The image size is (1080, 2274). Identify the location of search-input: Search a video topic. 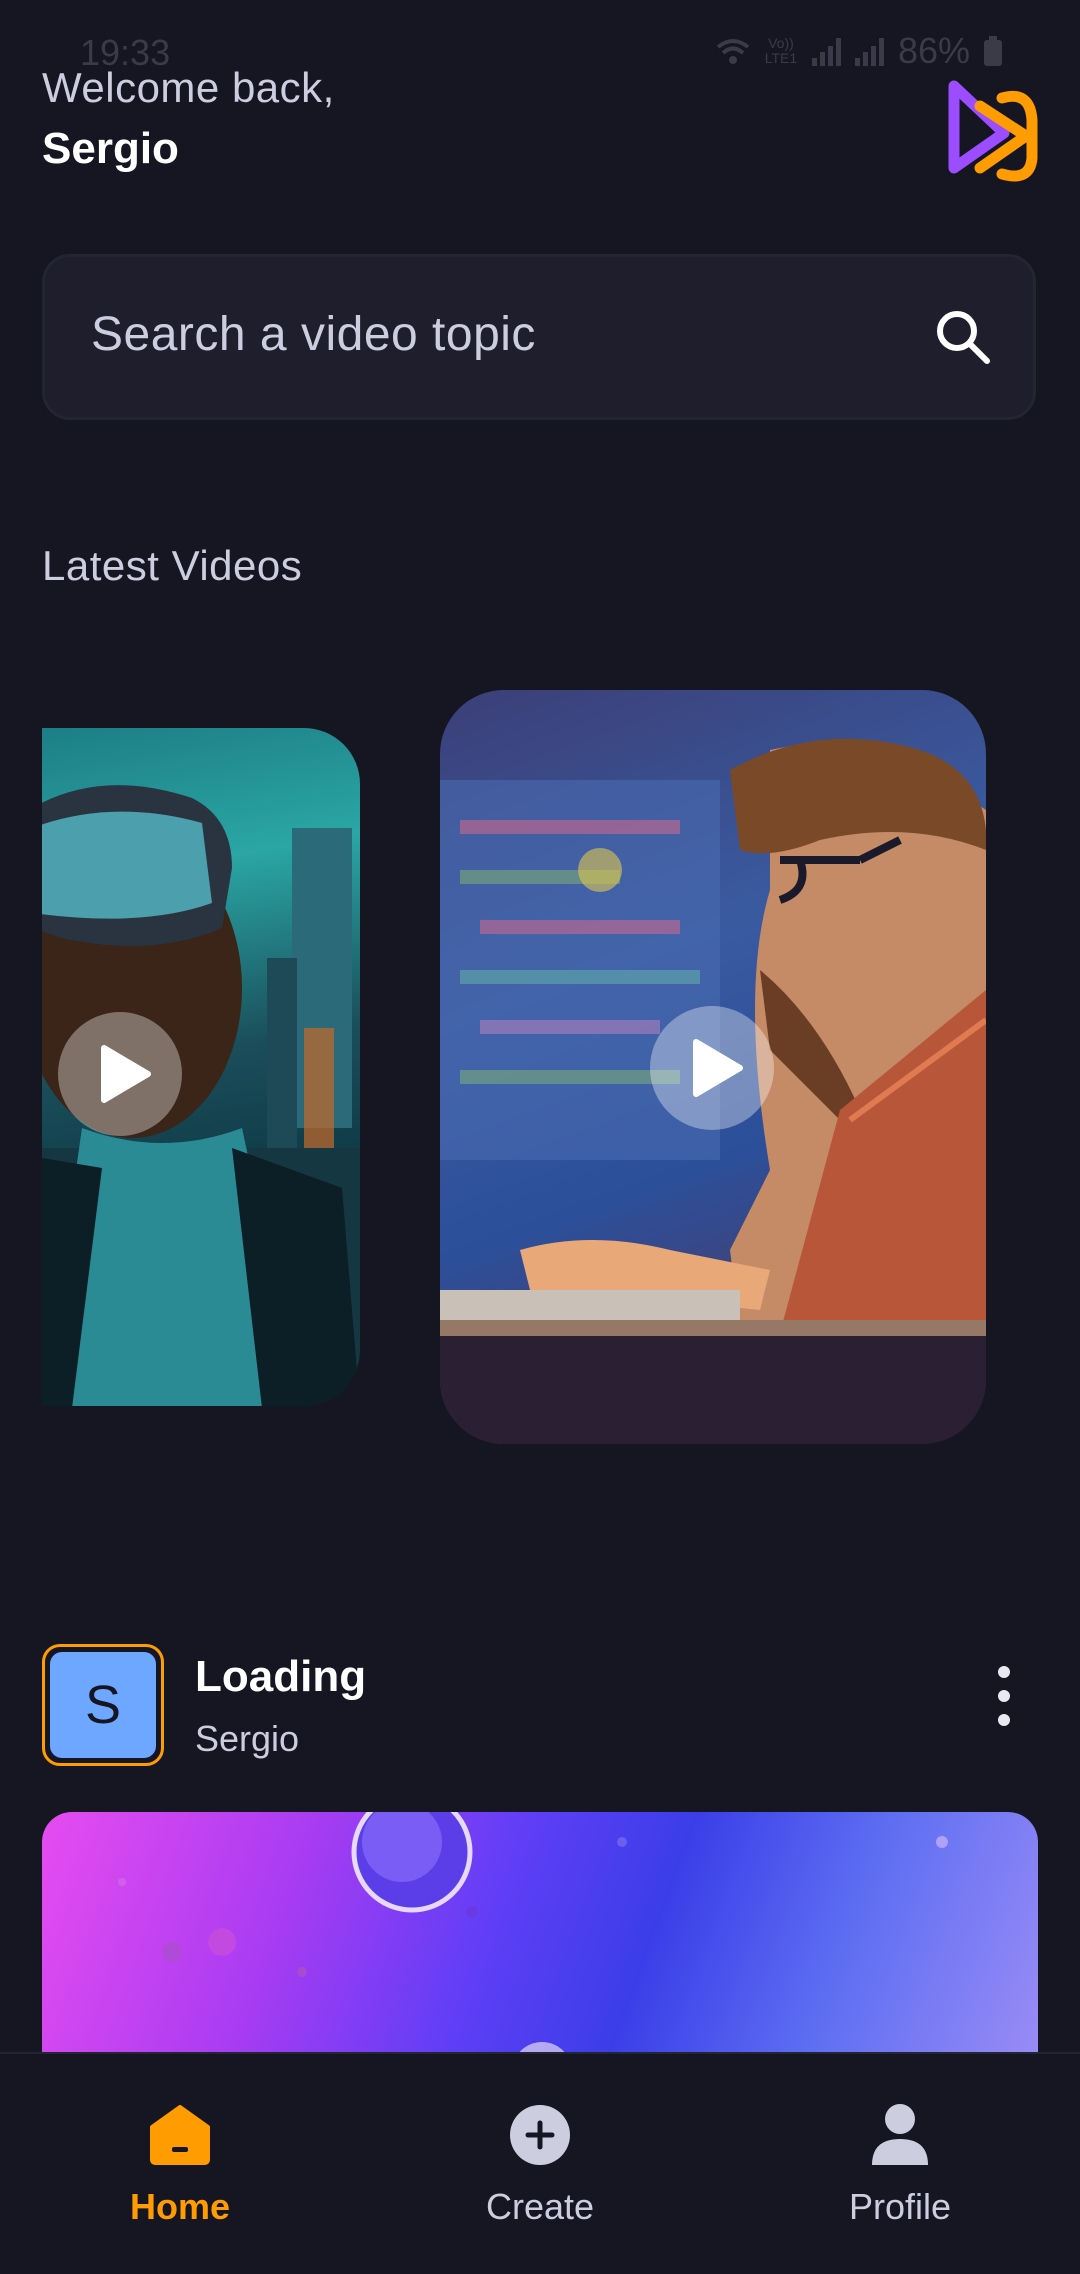
(313, 334).